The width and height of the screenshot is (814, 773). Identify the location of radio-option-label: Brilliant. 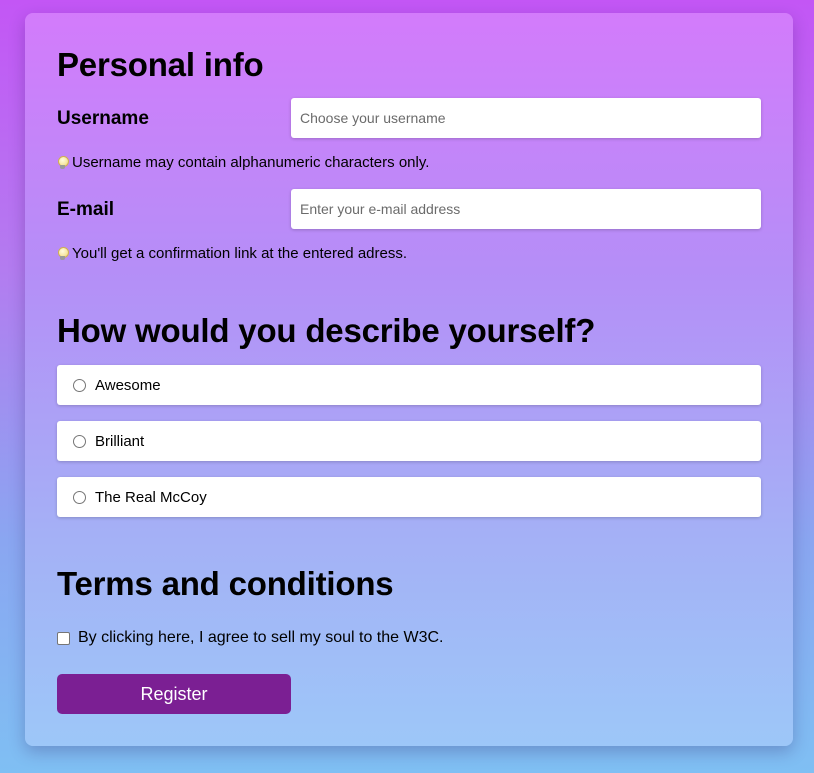
(120, 441).